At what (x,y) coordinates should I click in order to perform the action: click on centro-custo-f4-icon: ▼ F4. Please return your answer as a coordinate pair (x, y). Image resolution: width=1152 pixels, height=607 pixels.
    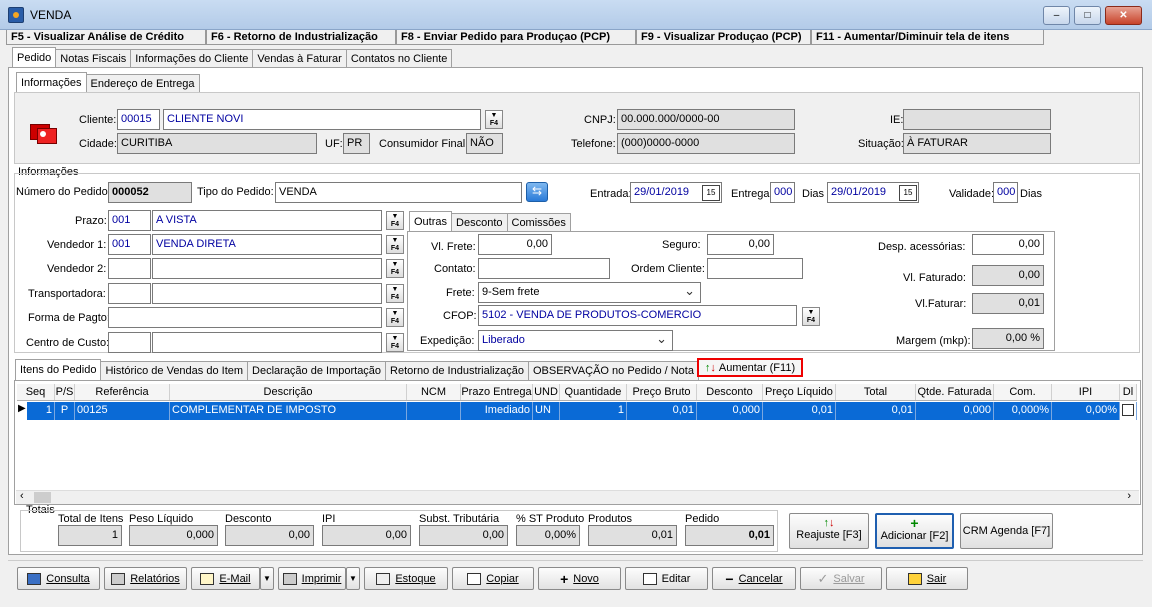
    Looking at the image, I should click on (395, 342).